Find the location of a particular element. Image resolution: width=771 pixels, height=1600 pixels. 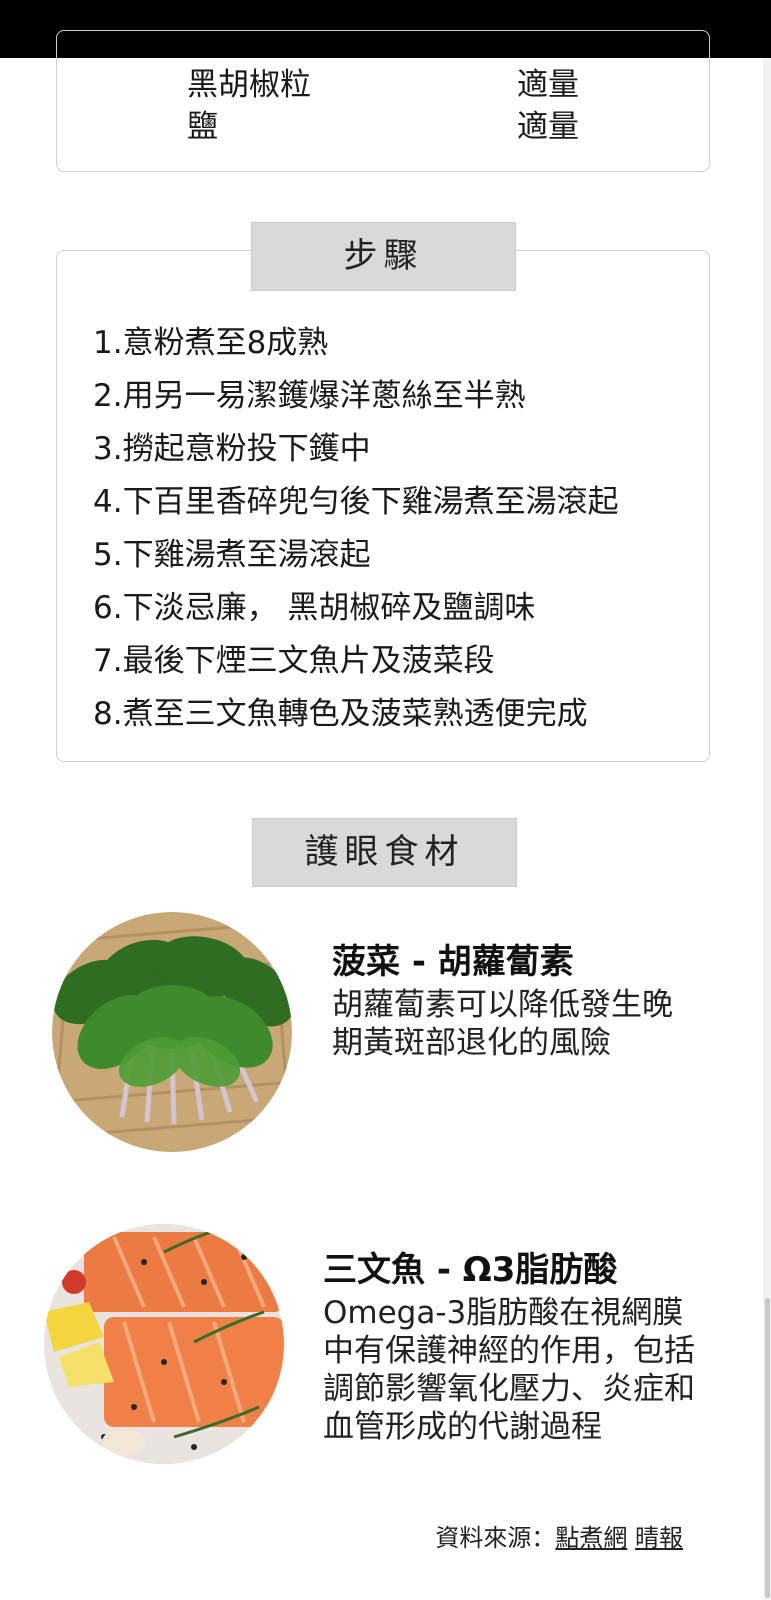

source-link-dianzhu: 點煮網 is located at coordinates (591, 1538).